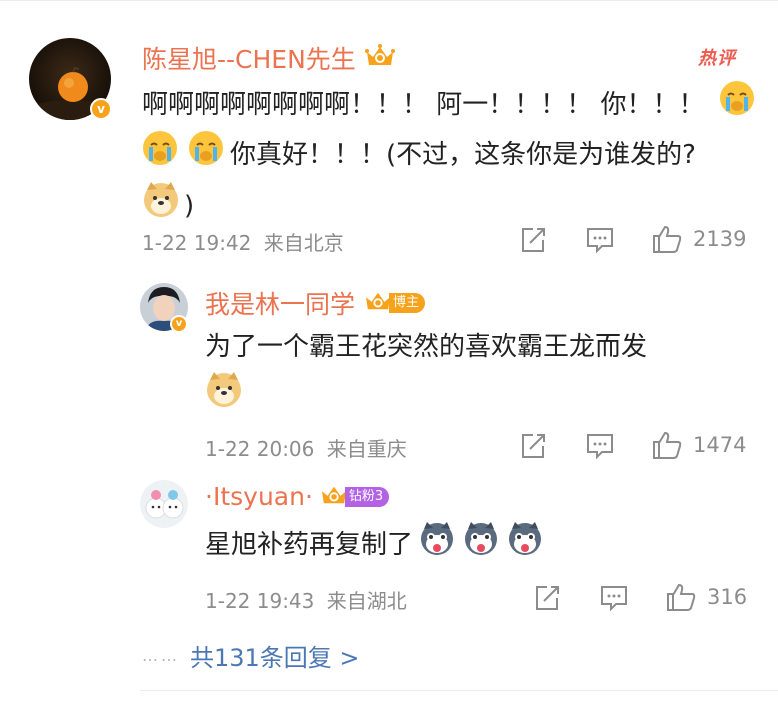  What do you see at coordinates (275, 655) in the screenshot?
I see `more-replies-link: 共131条回复 >` at bounding box center [275, 655].